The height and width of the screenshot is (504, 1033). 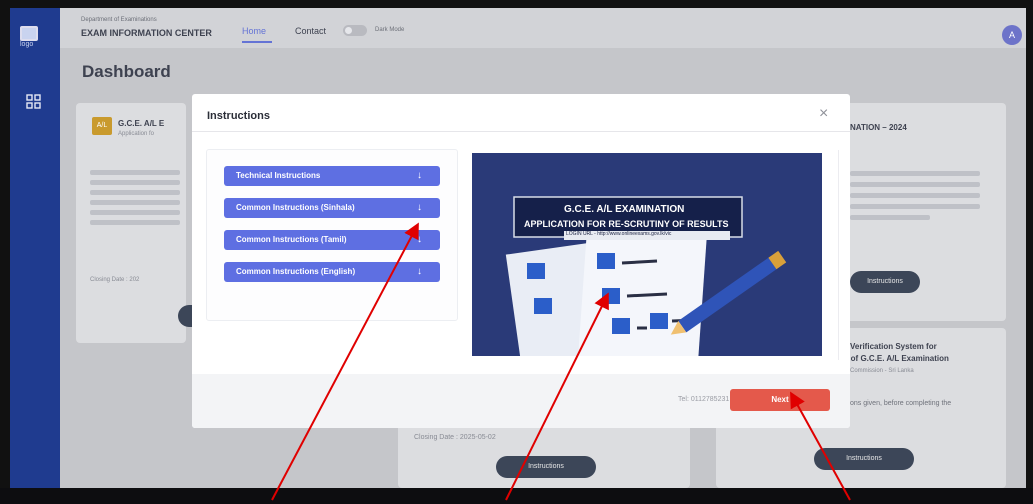 I want to click on arrow-to-sinhala-icon, so click(x=345, y=361).